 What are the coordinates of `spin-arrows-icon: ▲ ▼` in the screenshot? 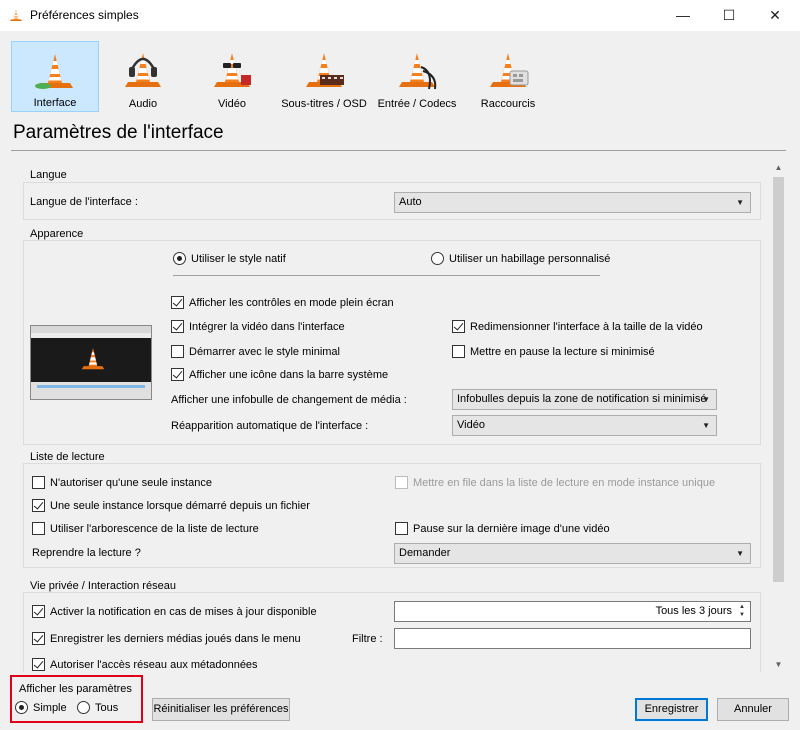 It's located at (742, 611).